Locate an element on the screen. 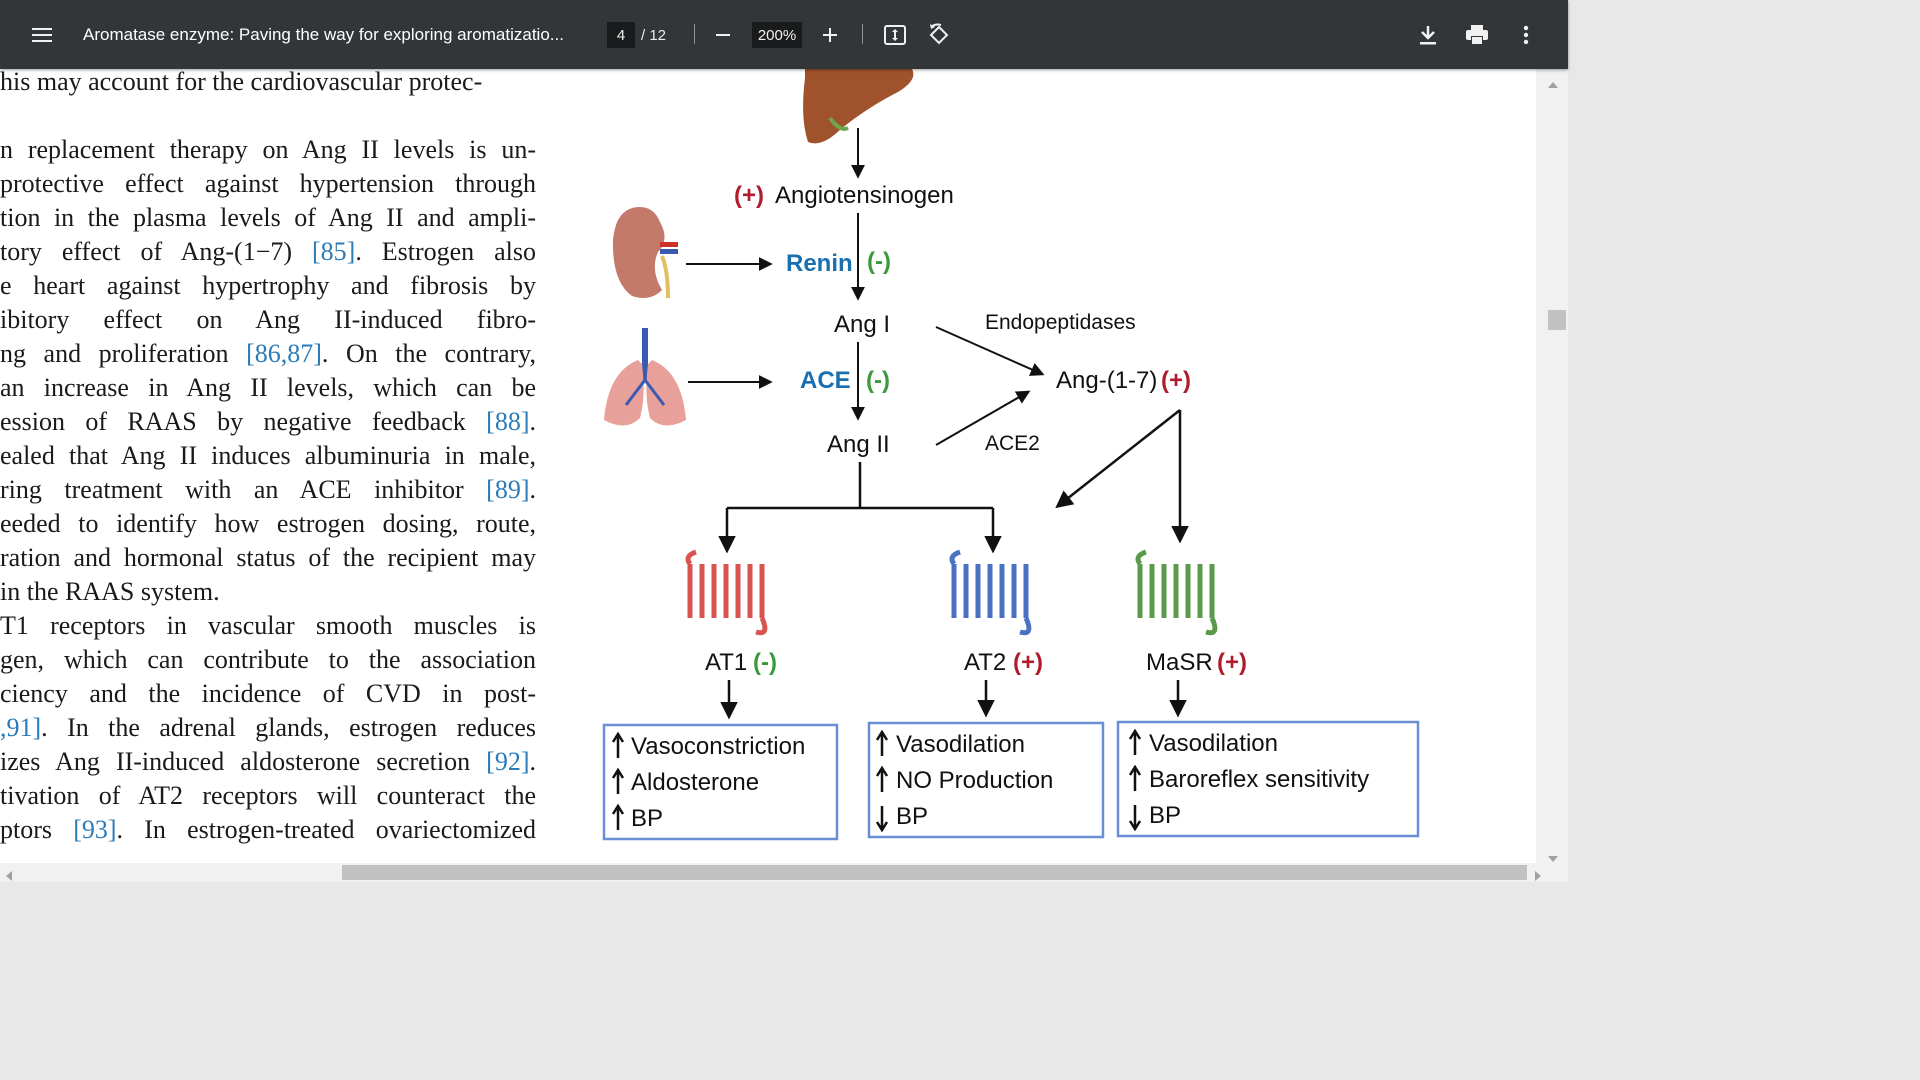 The image size is (1920, 1080). kidney-icon is located at coordinates (645, 253).